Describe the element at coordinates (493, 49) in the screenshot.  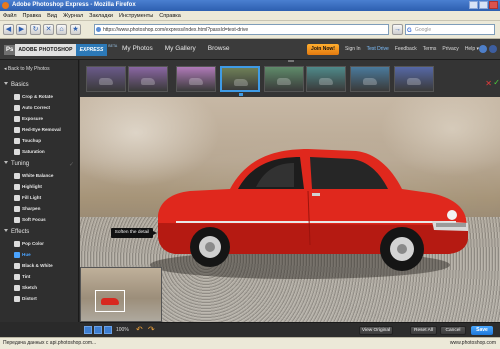
I see `facebook-icon` at that location.